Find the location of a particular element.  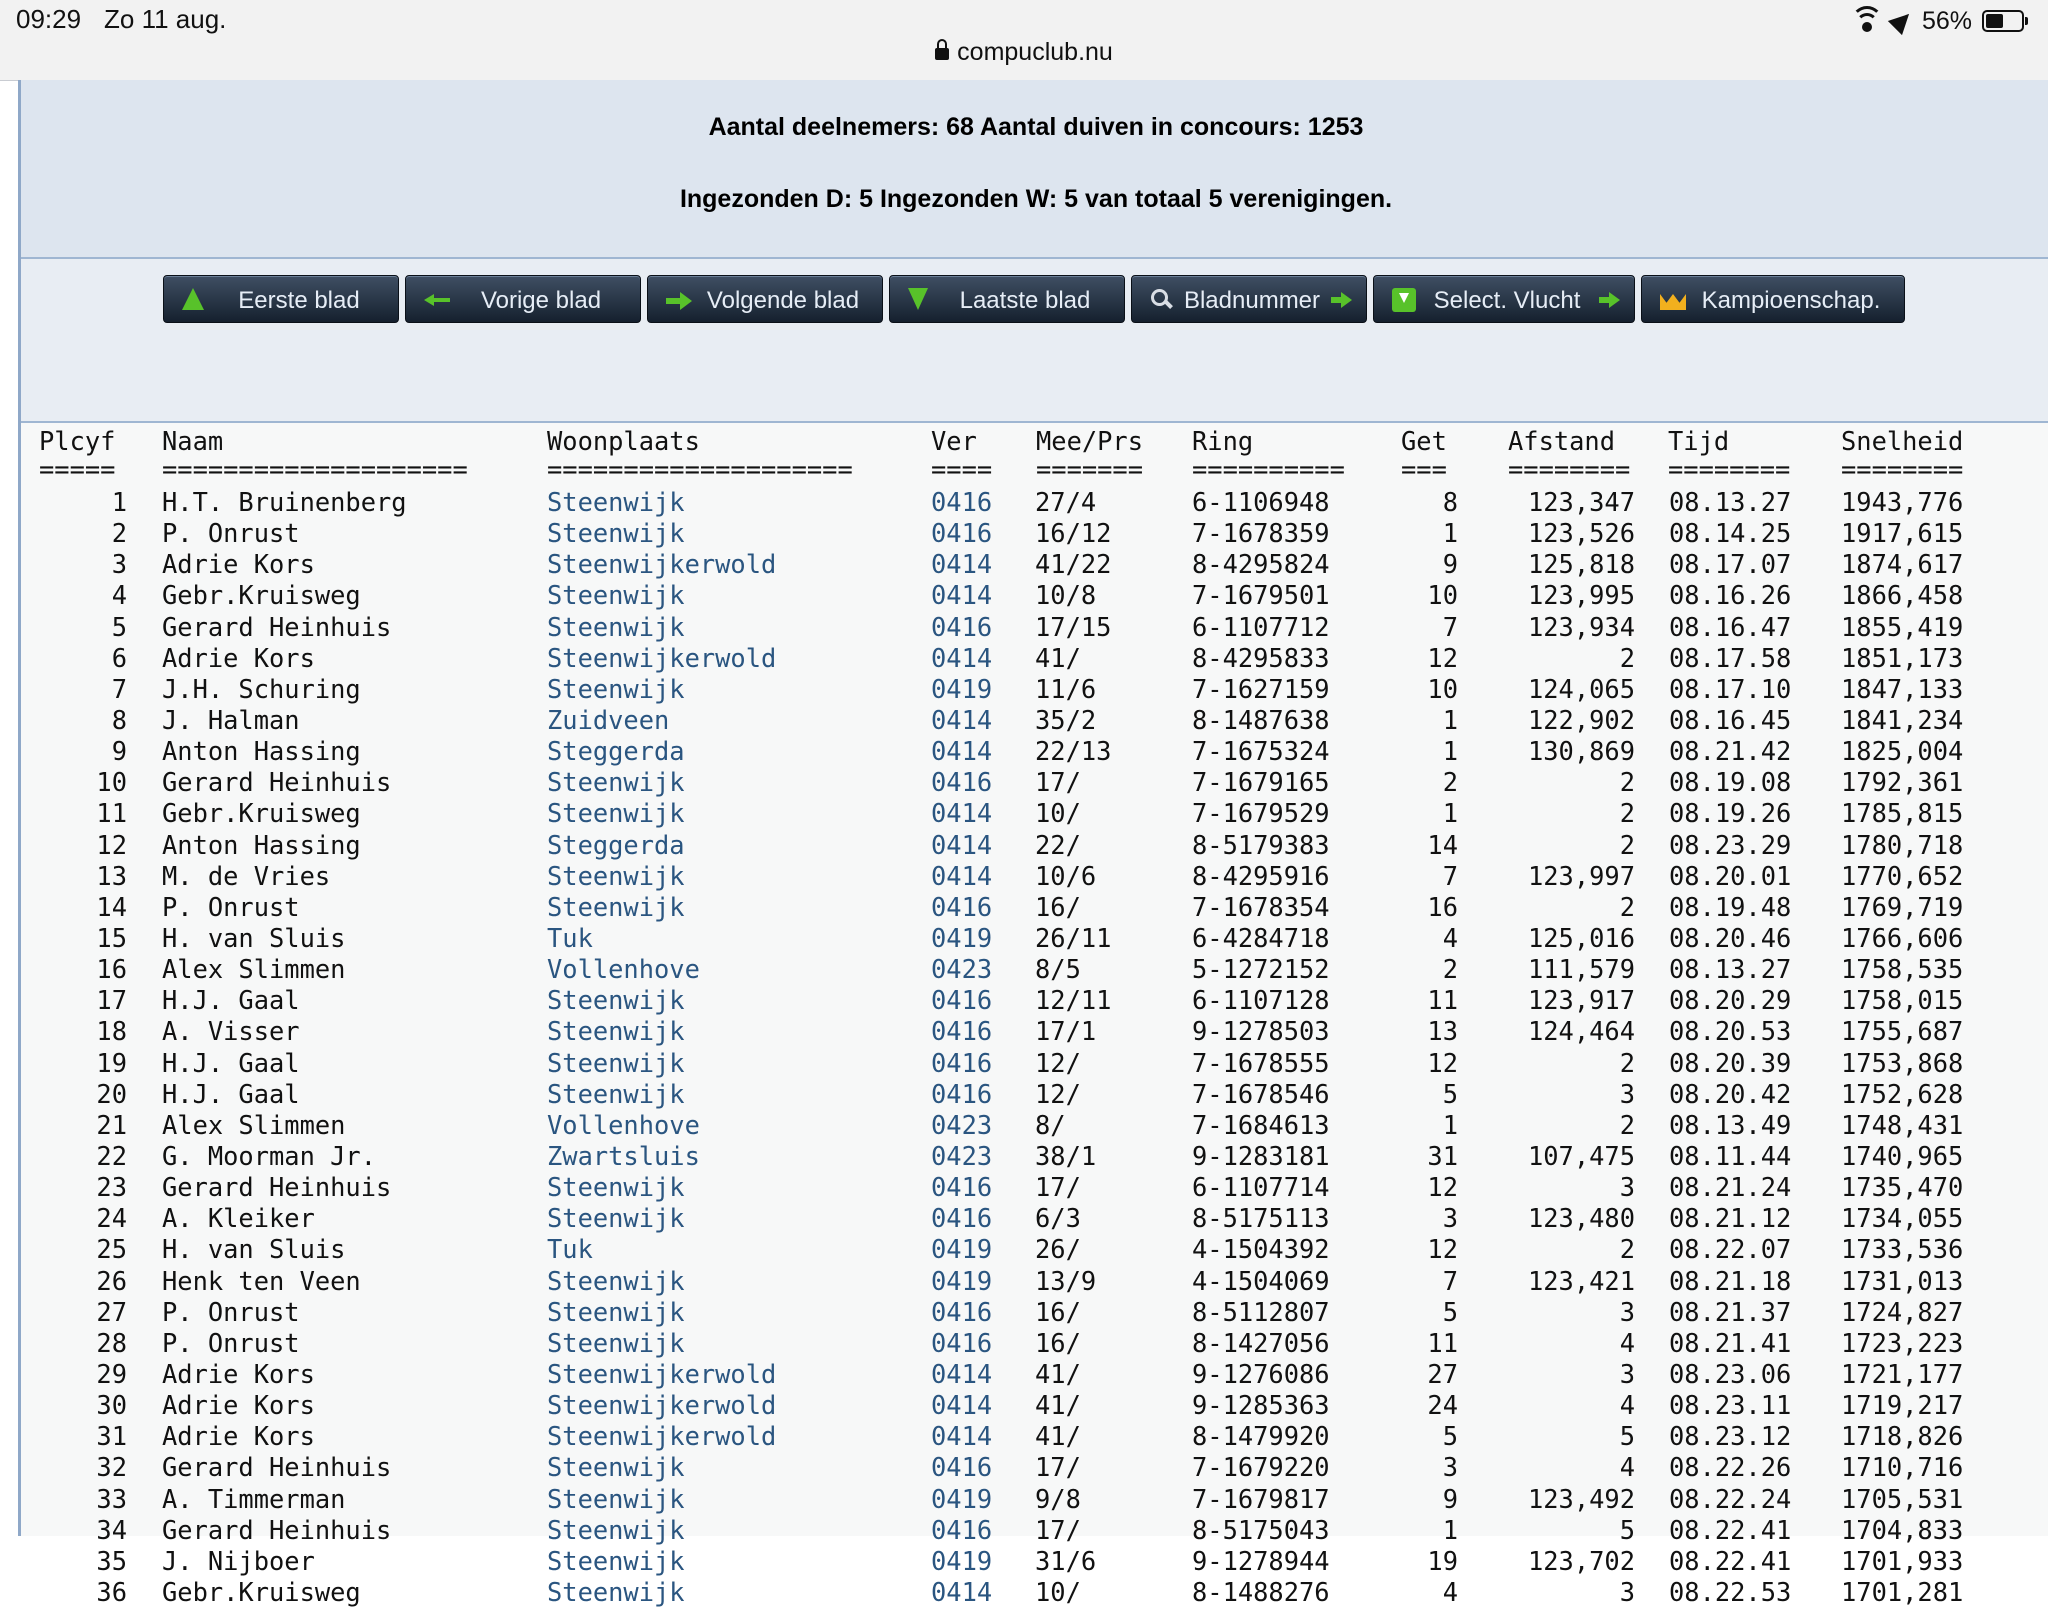

address-bar: compuclub.nu is located at coordinates (1024, 52).